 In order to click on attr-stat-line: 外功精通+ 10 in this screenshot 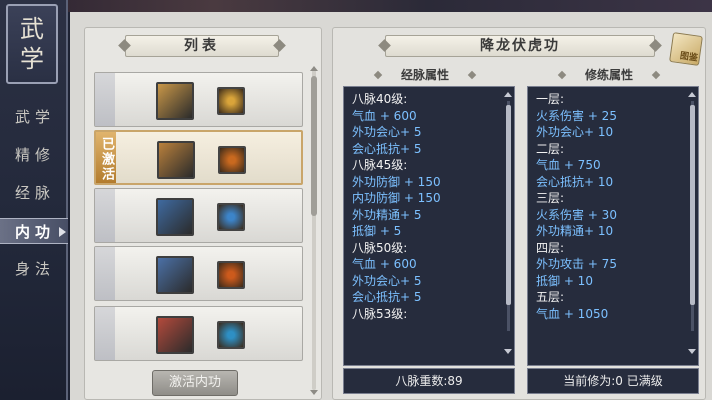, I will do `click(575, 231)`.